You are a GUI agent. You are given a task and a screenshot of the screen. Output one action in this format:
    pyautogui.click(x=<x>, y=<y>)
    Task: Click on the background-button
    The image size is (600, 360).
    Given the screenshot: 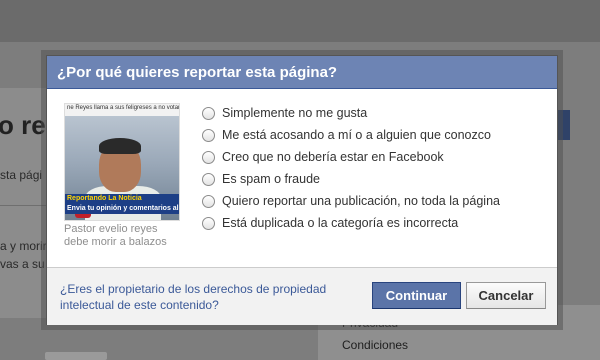 What is the action you would take?
    pyautogui.click(x=76, y=356)
    